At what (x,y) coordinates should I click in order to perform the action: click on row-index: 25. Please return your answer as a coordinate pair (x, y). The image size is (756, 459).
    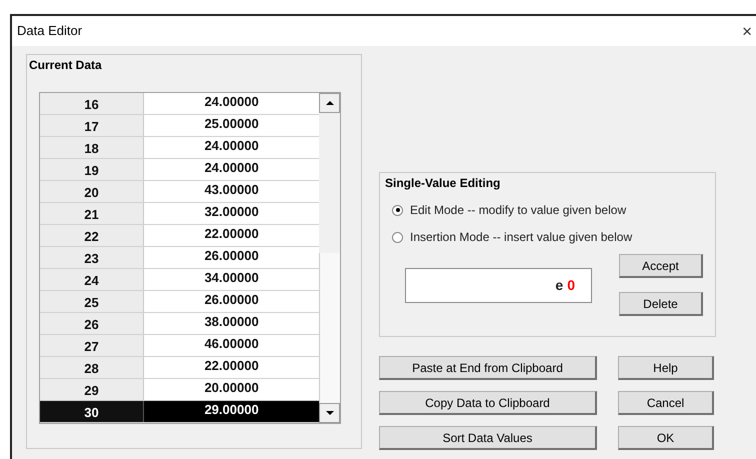
    Looking at the image, I should click on (92, 301).